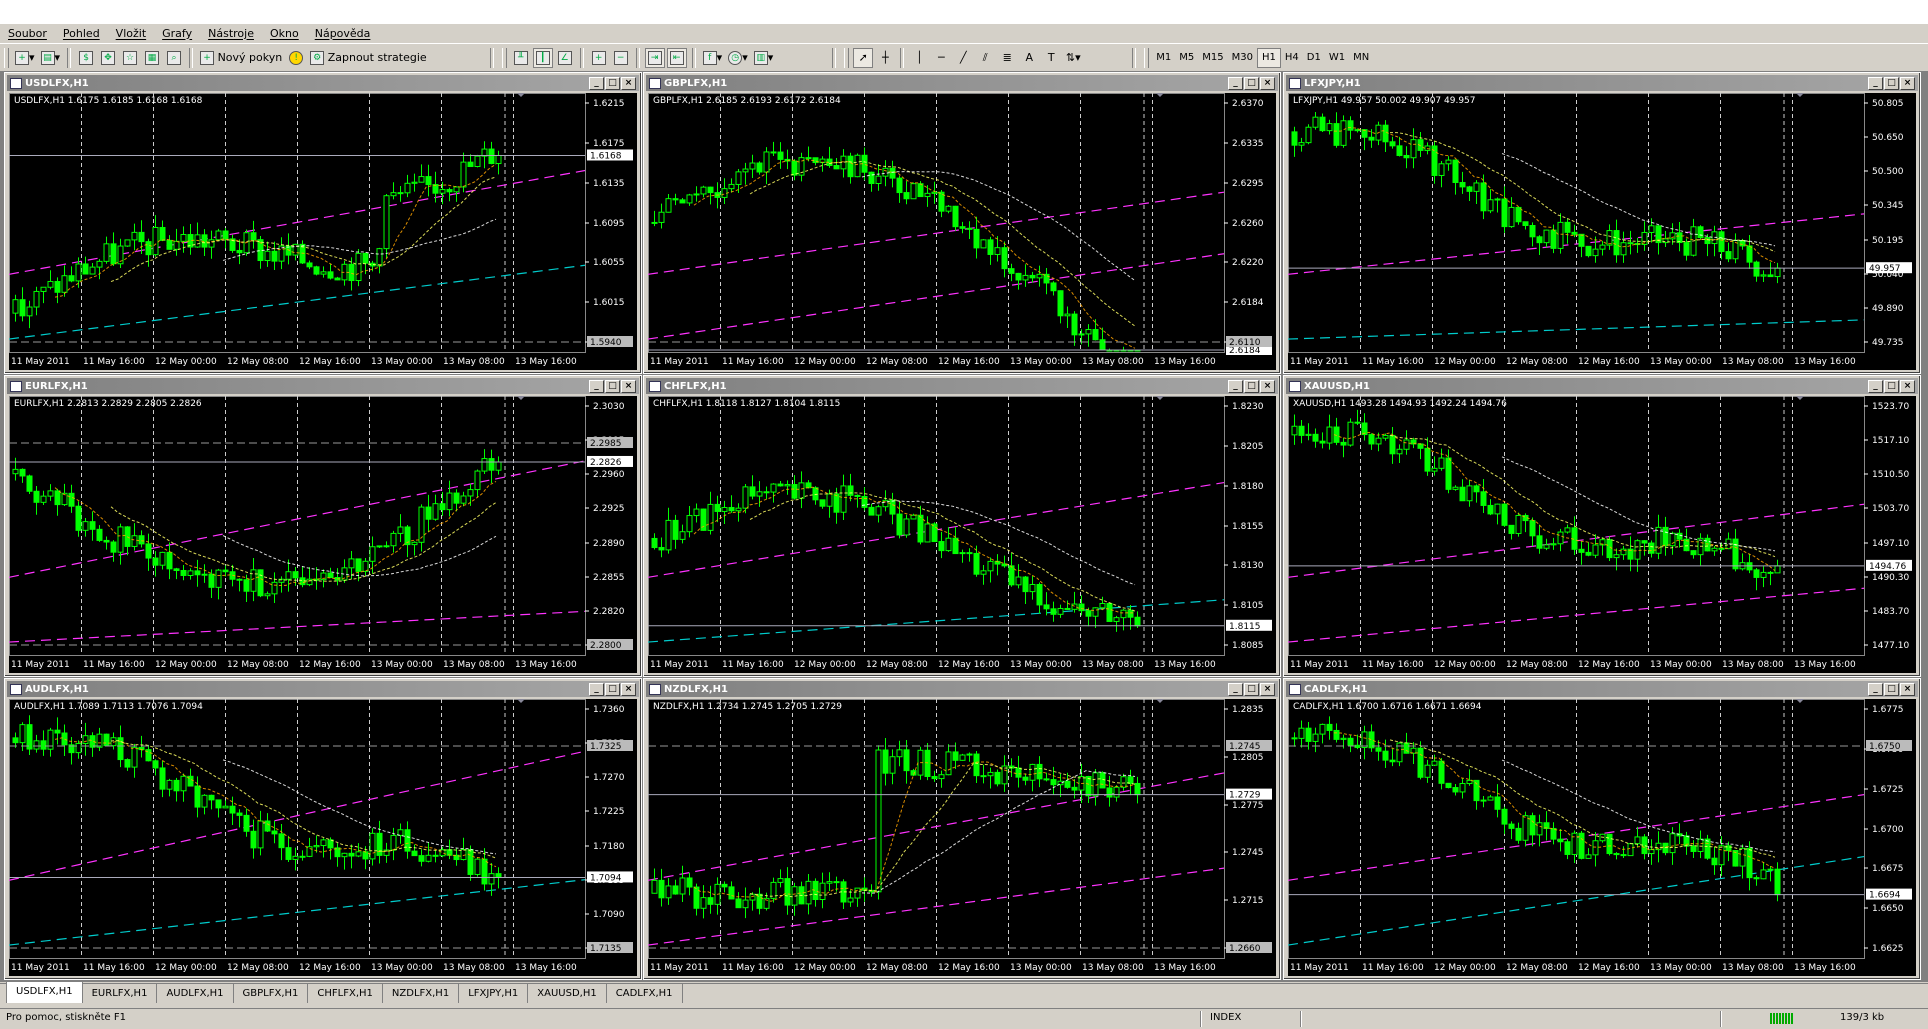 The width and height of the screenshot is (1928, 1029). I want to click on chart-tab: USDLFX,H1, so click(44, 992).